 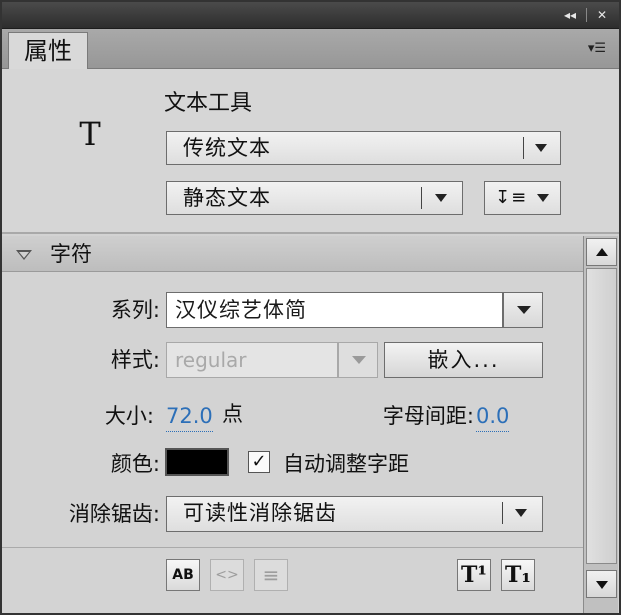 I want to click on text-orientation-icon: ↧≡, so click(x=511, y=197).